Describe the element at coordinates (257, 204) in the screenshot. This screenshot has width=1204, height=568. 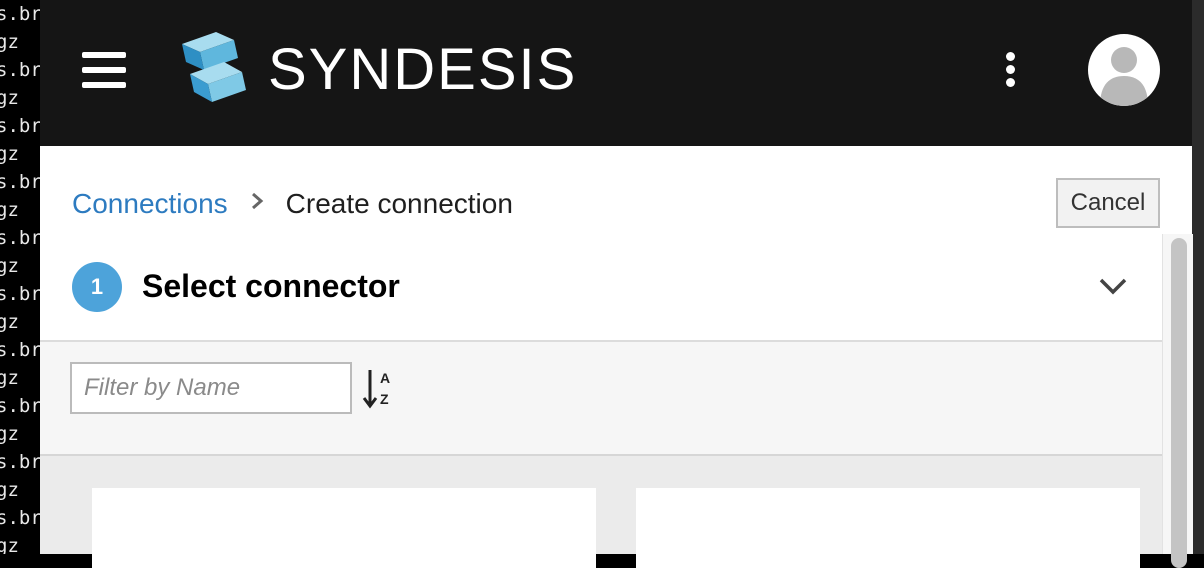
I see `breadcrumb-separator-icon` at that location.